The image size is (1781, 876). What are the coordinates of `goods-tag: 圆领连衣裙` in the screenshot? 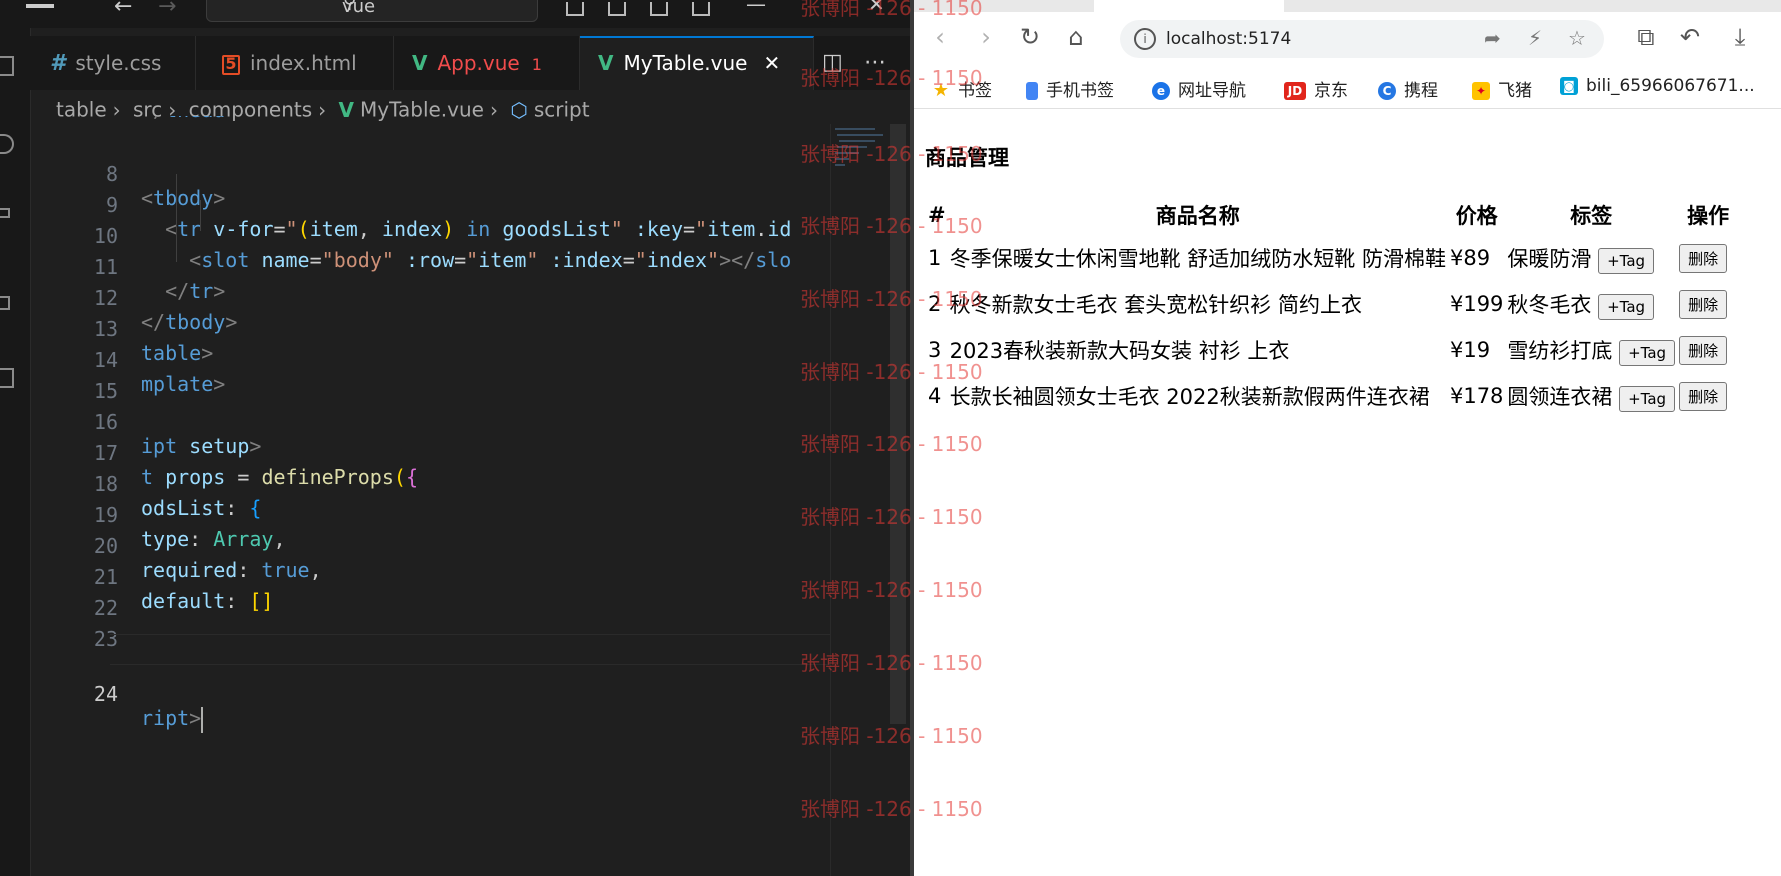 It's located at (1560, 396).